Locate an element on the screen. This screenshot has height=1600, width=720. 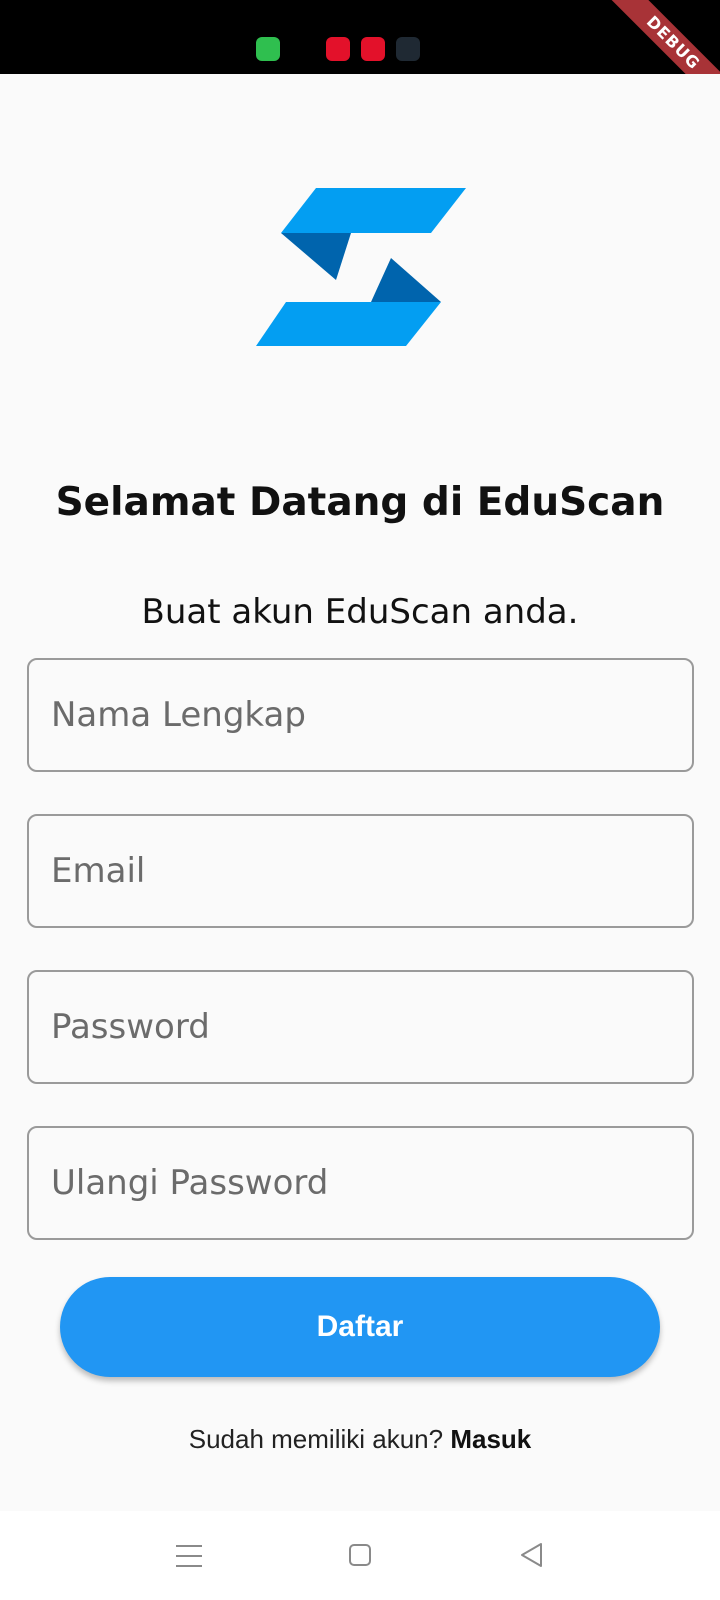
repeat-password-input is located at coordinates (360, 1183).